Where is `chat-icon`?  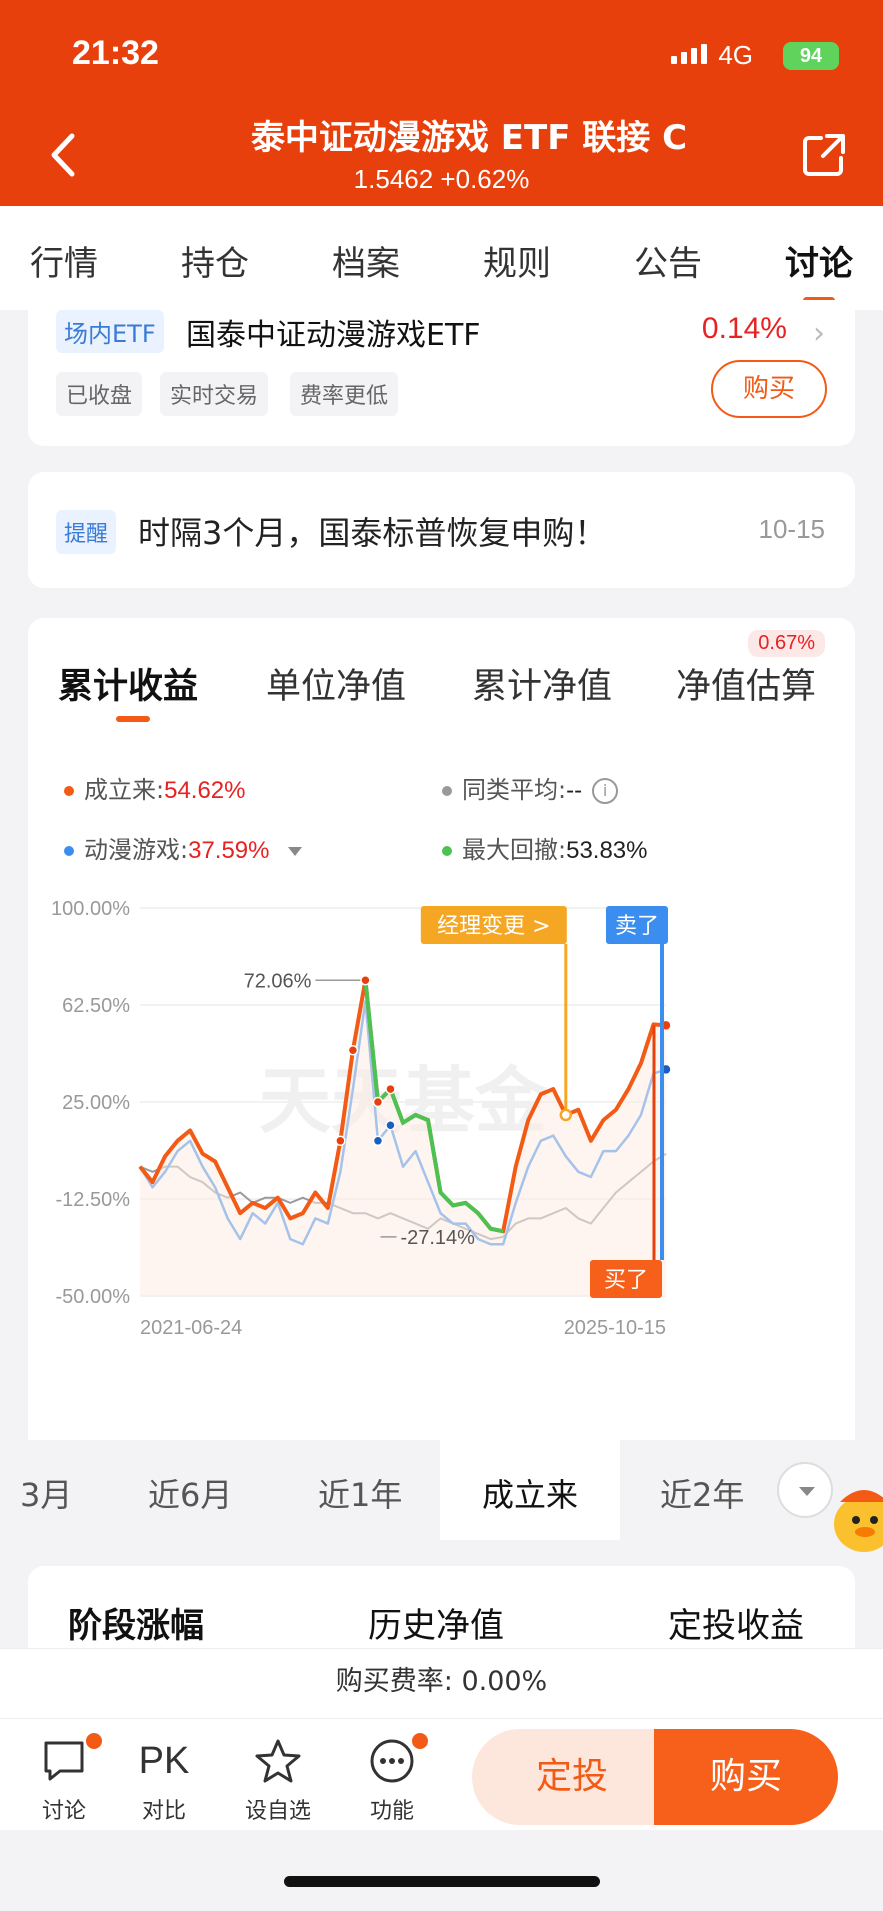 chat-icon is located at coordinates (64, 1761).